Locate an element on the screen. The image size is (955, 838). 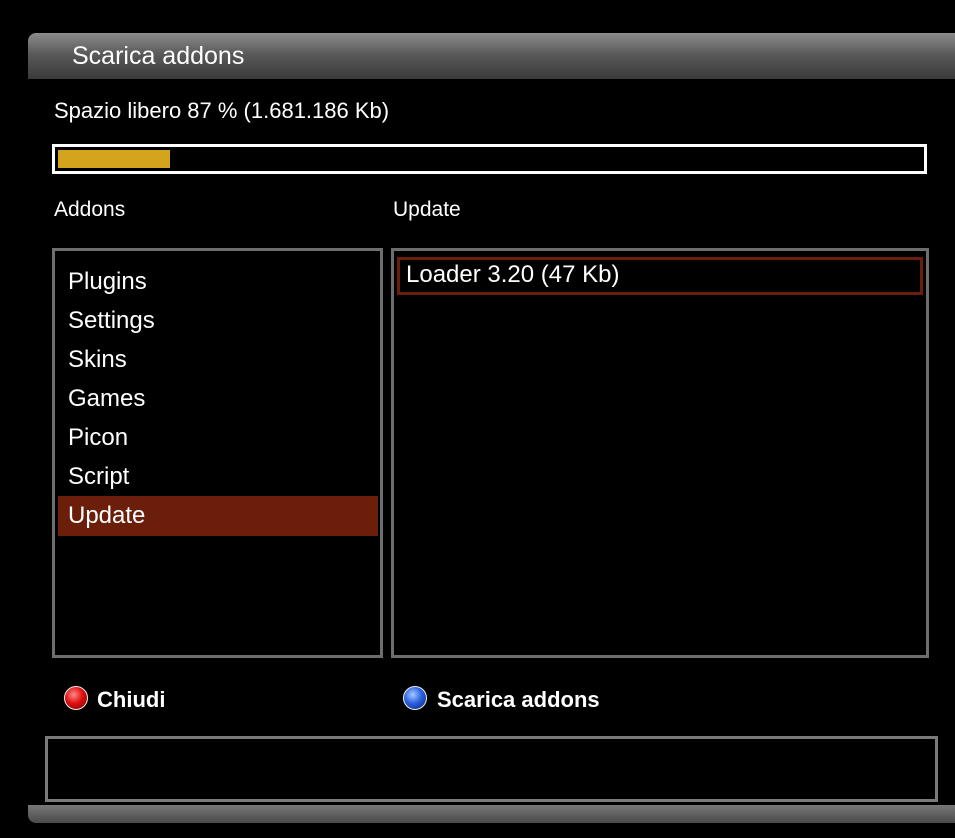
red-key-icon is located at coordinates (76, 698).